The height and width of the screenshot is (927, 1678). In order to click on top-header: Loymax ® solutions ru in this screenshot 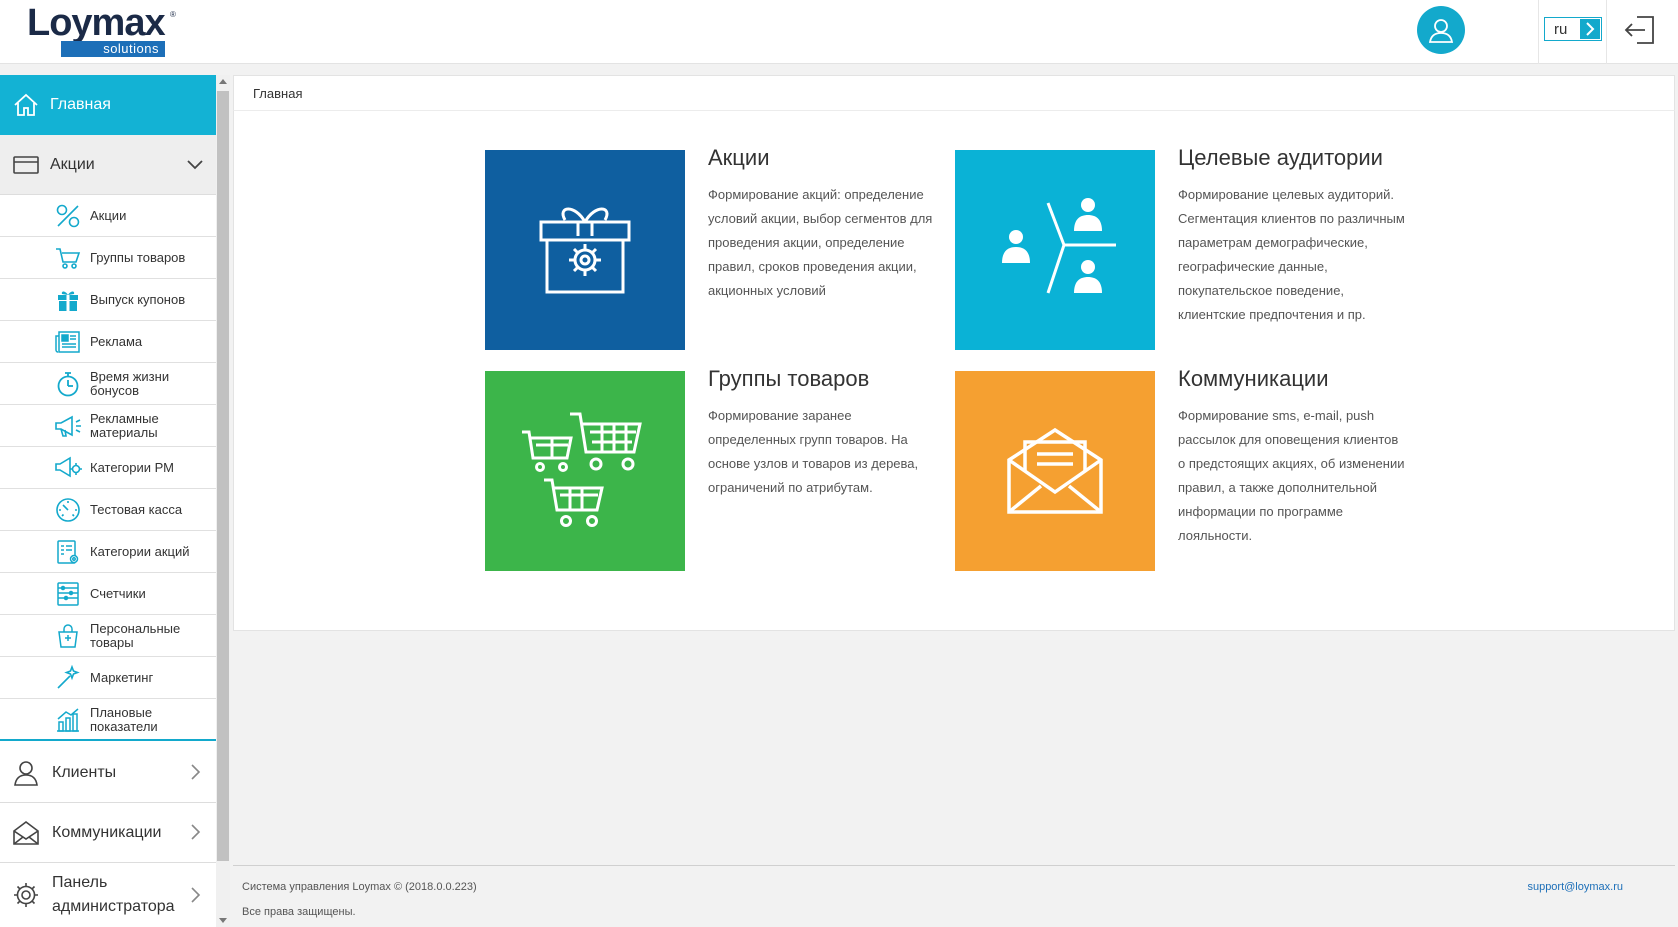, I will do `click(839, 32)`.